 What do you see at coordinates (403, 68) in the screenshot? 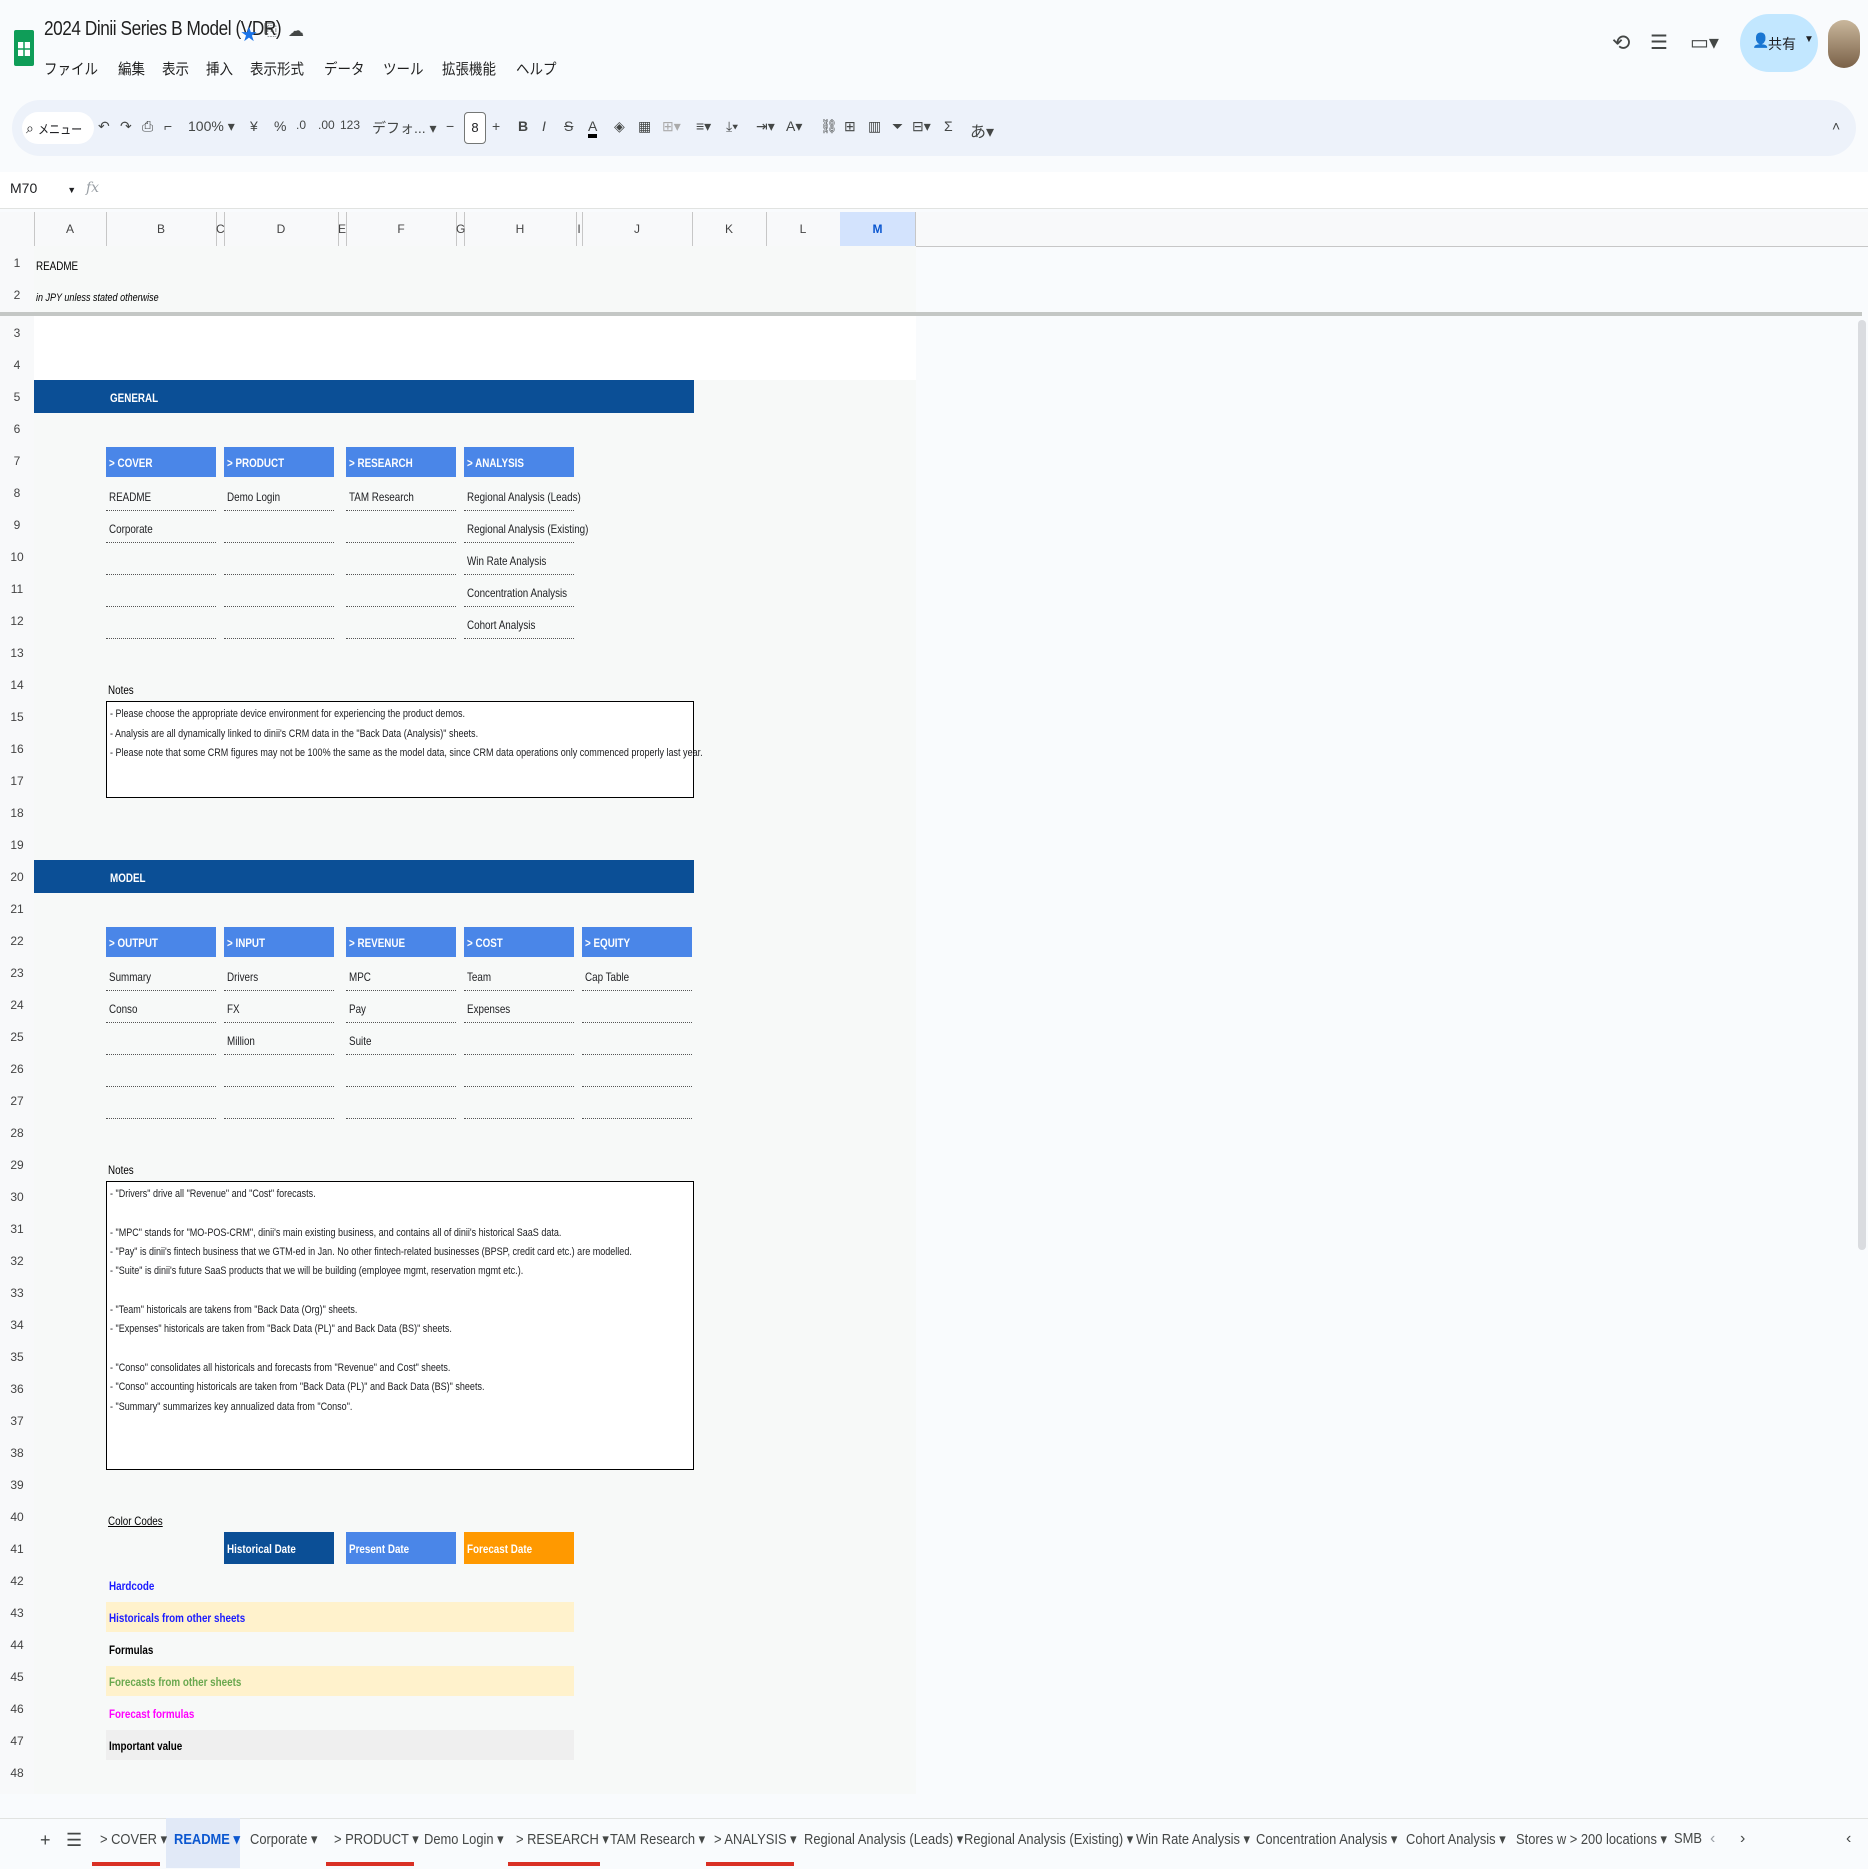
I see `menu-tools: ツール` at bounding box center [403, 68].